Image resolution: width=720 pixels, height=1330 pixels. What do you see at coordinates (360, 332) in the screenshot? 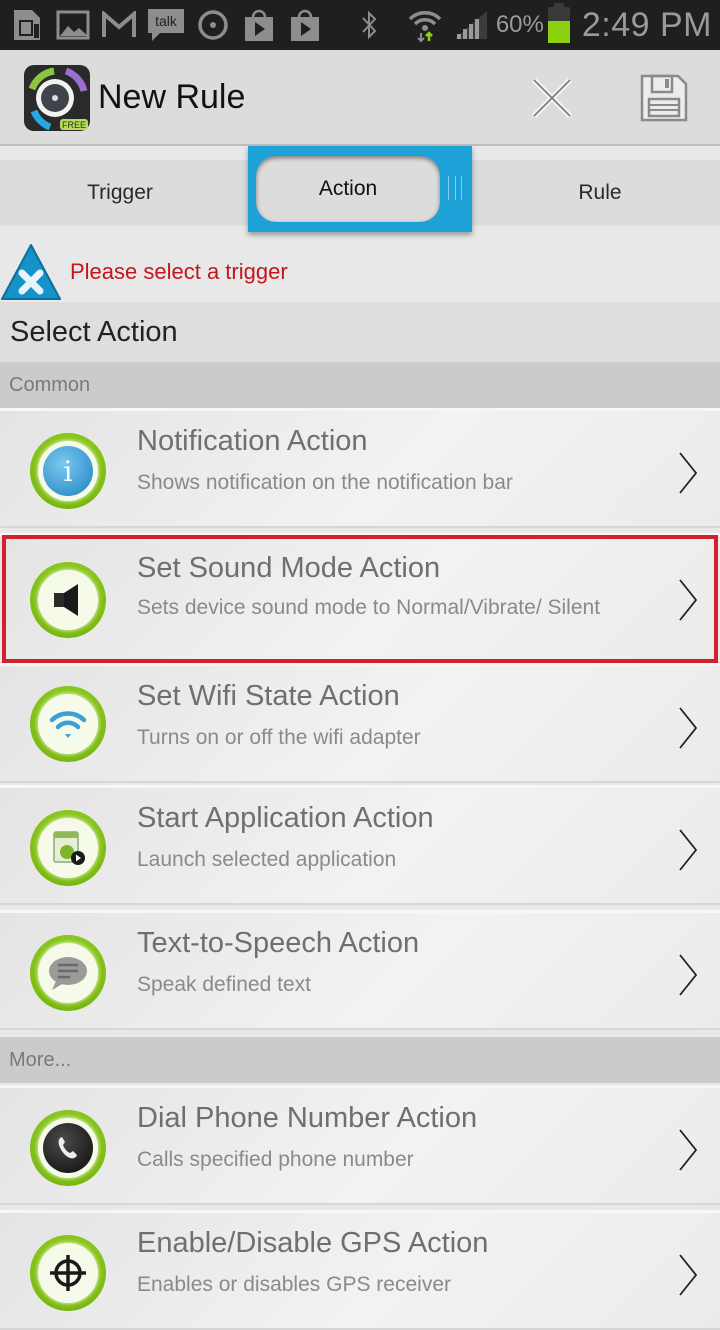
I see `select-action-header: Select Action` at bounding box center [360, 332].